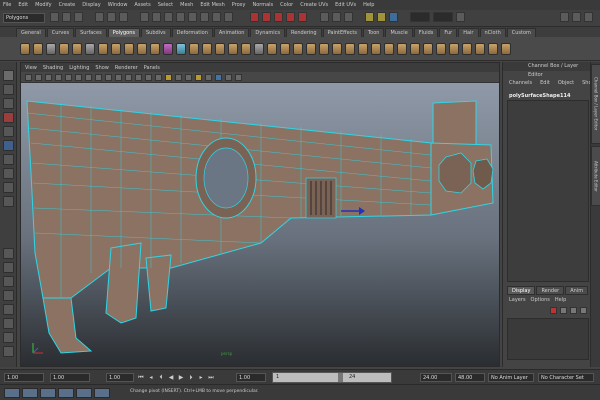 The height and width of the screenshot is (400, 600). What do you see at coordinates (64, 48) in the screenshot?
I see `shelf-tool-4-icon` at bounding box center [64, 48].